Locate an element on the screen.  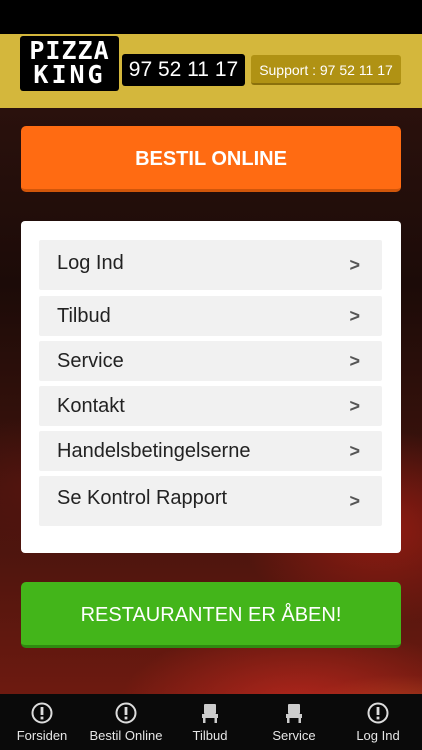
menu-item-log-ind: Log Ind > is located at coordinates (210, 265).